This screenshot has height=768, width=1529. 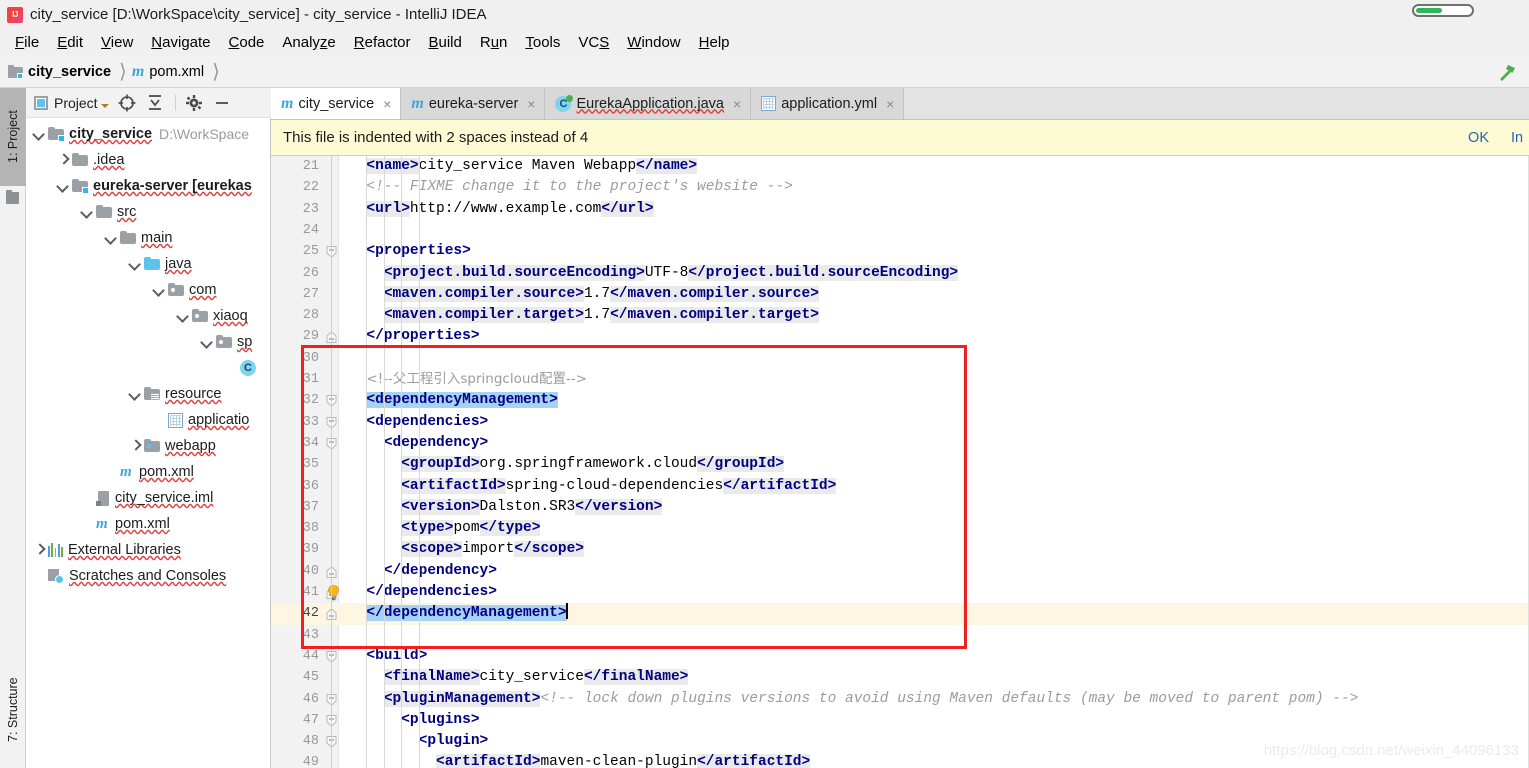 What do you see at coordinates (488, 761) in the screenshot?
I see `code-token: <artifactId>` at bounding box center [488, 761].